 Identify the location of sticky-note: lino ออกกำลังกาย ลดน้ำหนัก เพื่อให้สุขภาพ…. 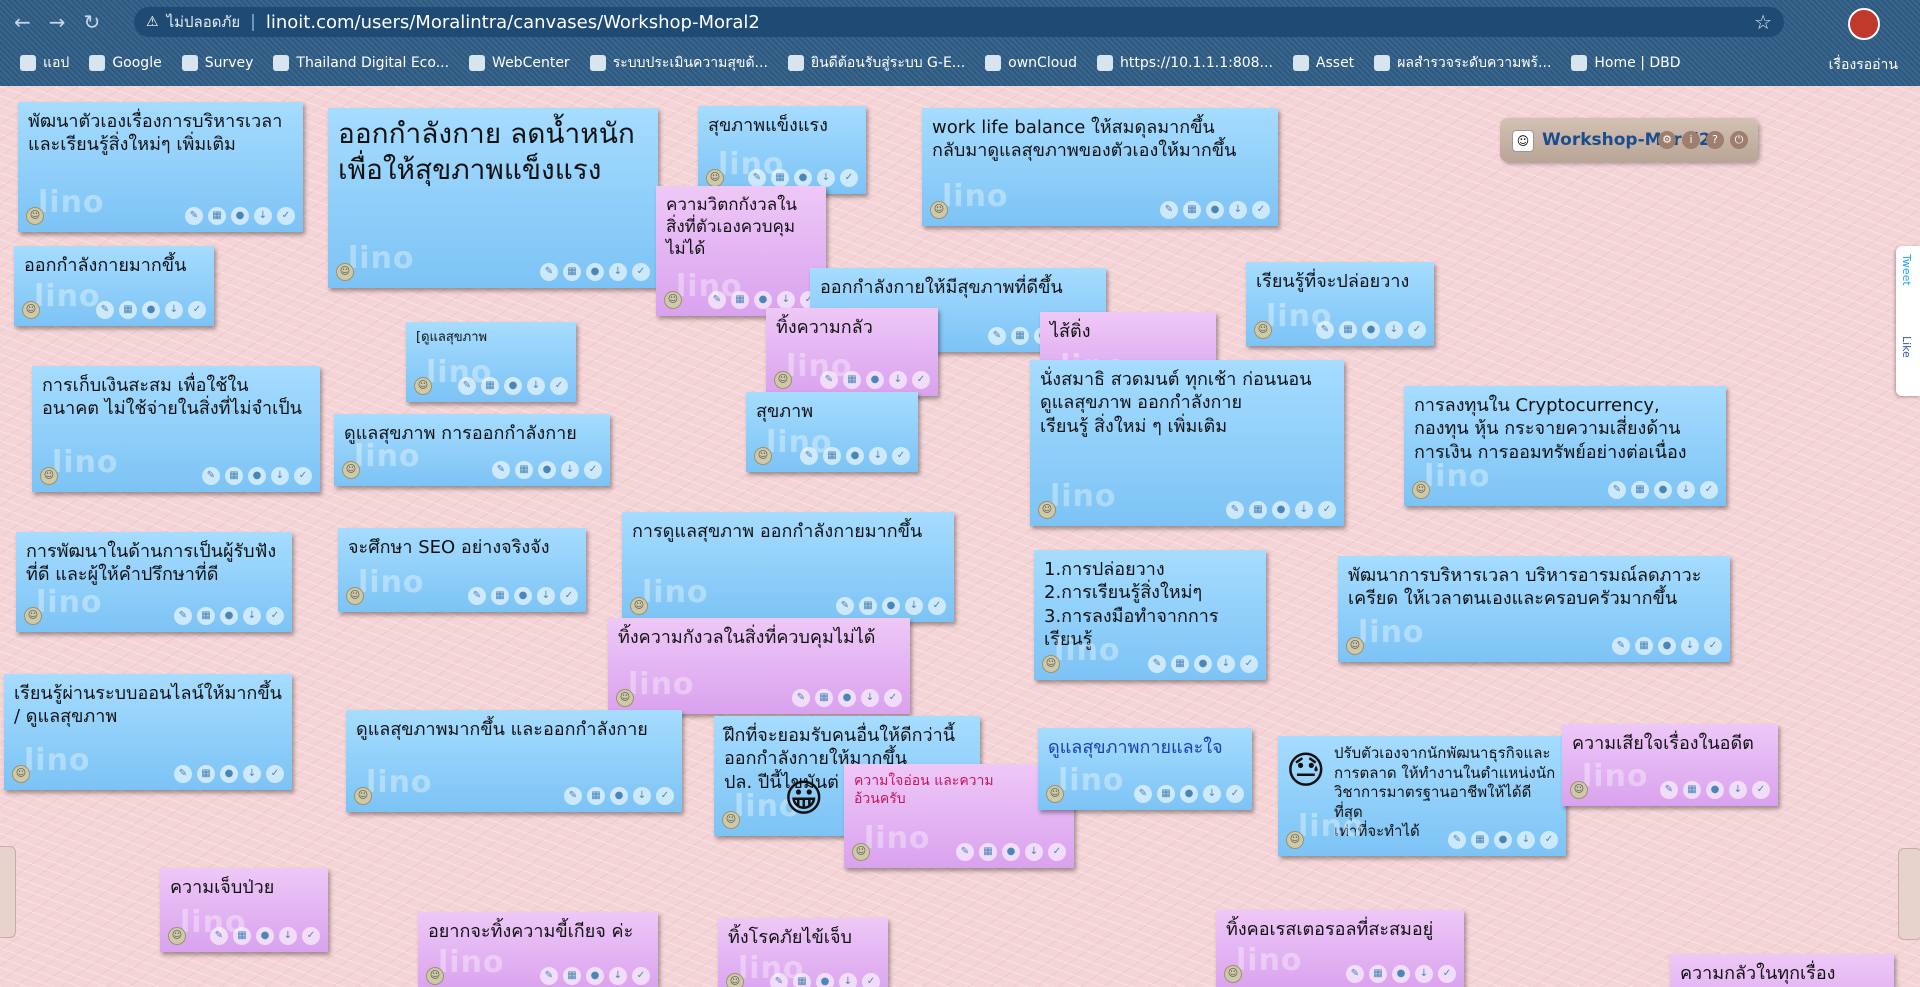
(493, 198).